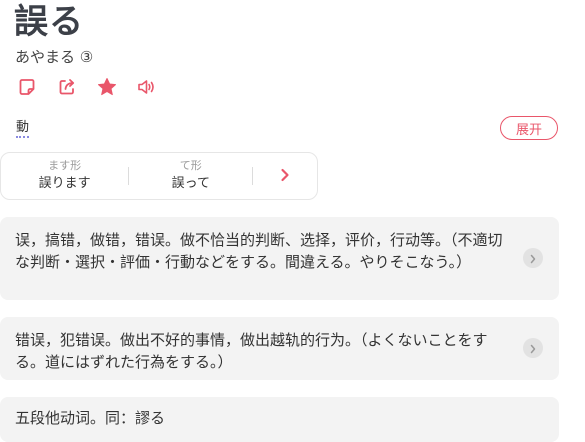  Describe the element at coordinates (190, 183) in the screenshot. I see `conjugation-value: 誤って` at that location.